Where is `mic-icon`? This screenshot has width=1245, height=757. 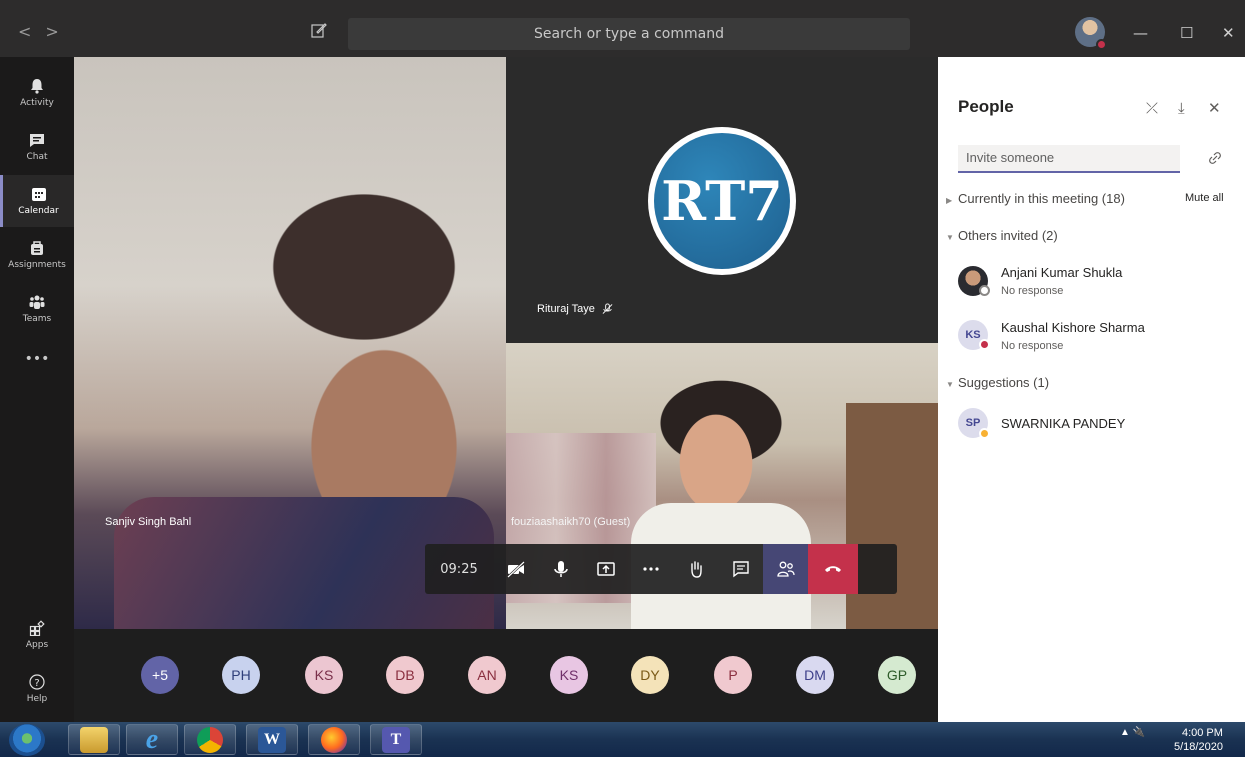
mic-icon is located at coordinates (560, 569).